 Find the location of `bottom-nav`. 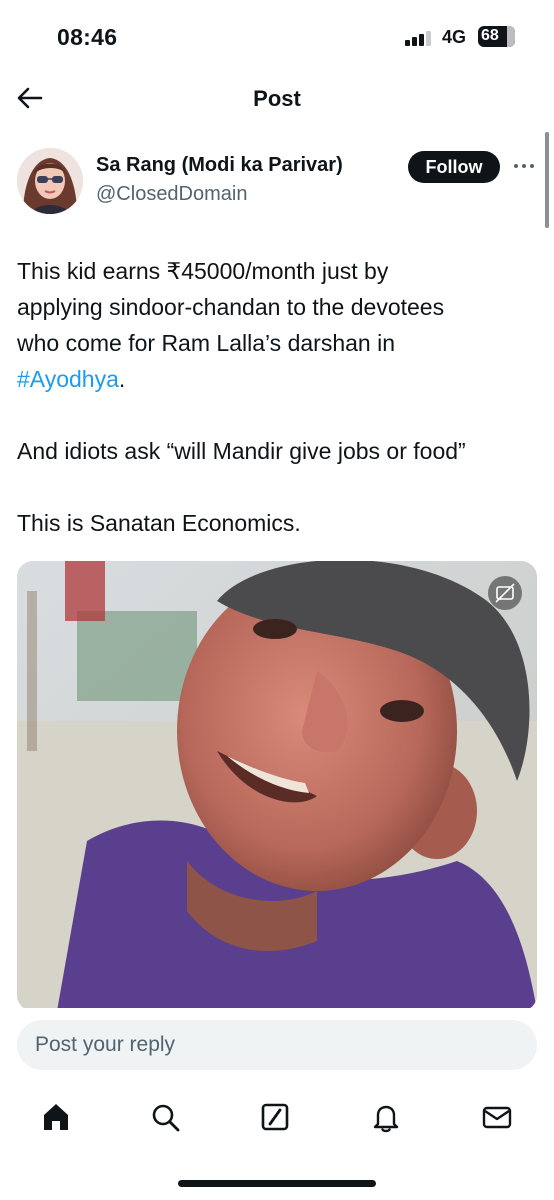

bottom-nav is located at coordinates (277, 1120).